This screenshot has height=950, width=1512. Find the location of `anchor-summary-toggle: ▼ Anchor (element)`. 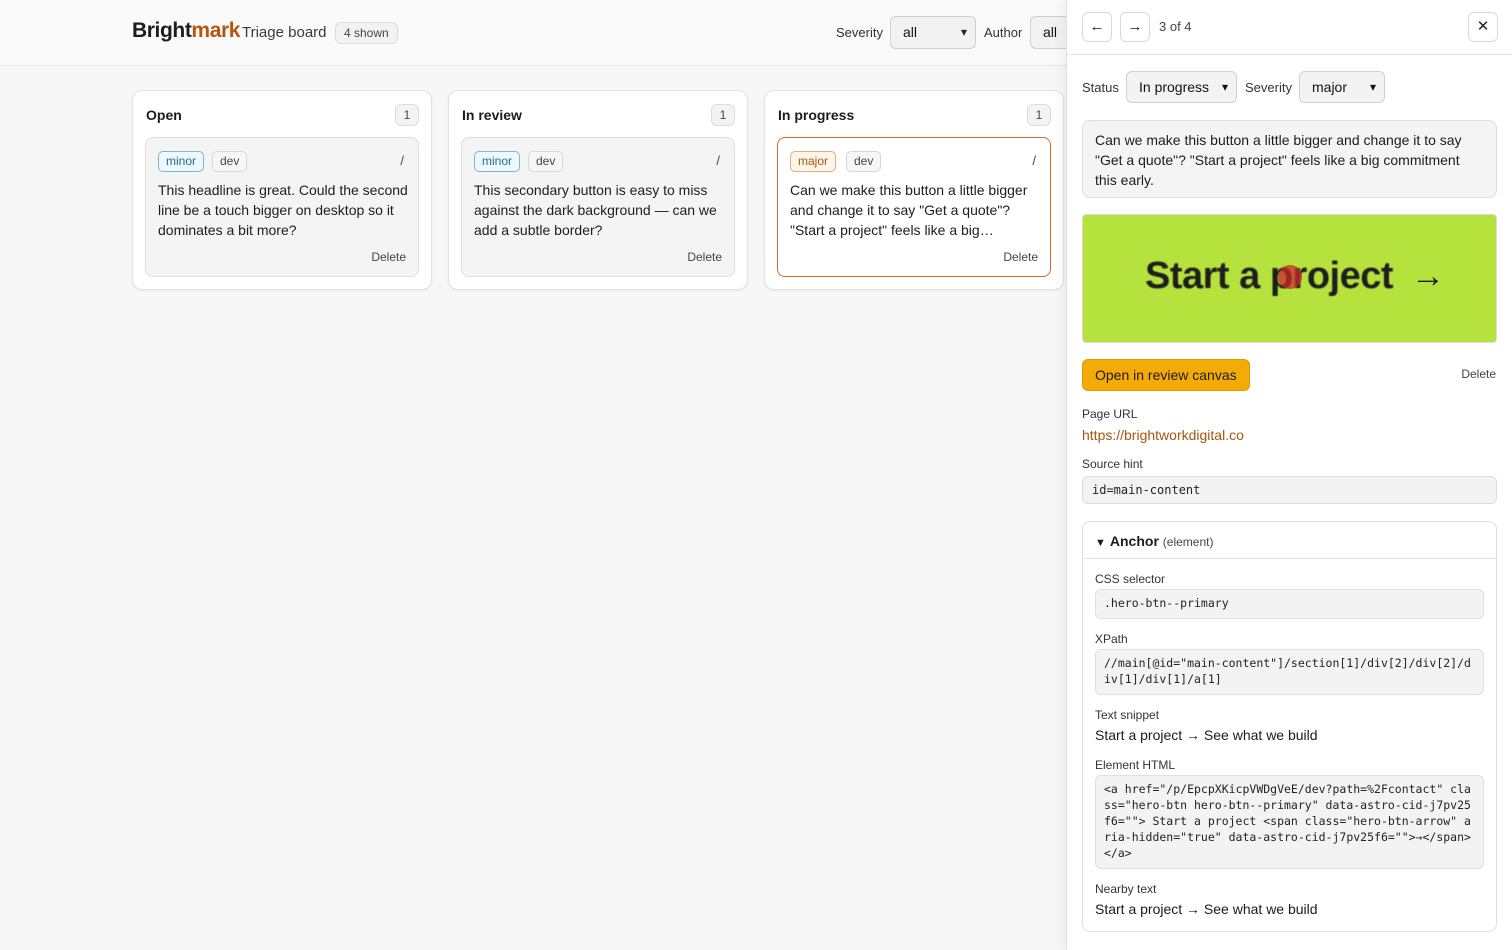

anchor-summary-toggle: ▼ Anchor (element) is located at coordinates (1154, 541).